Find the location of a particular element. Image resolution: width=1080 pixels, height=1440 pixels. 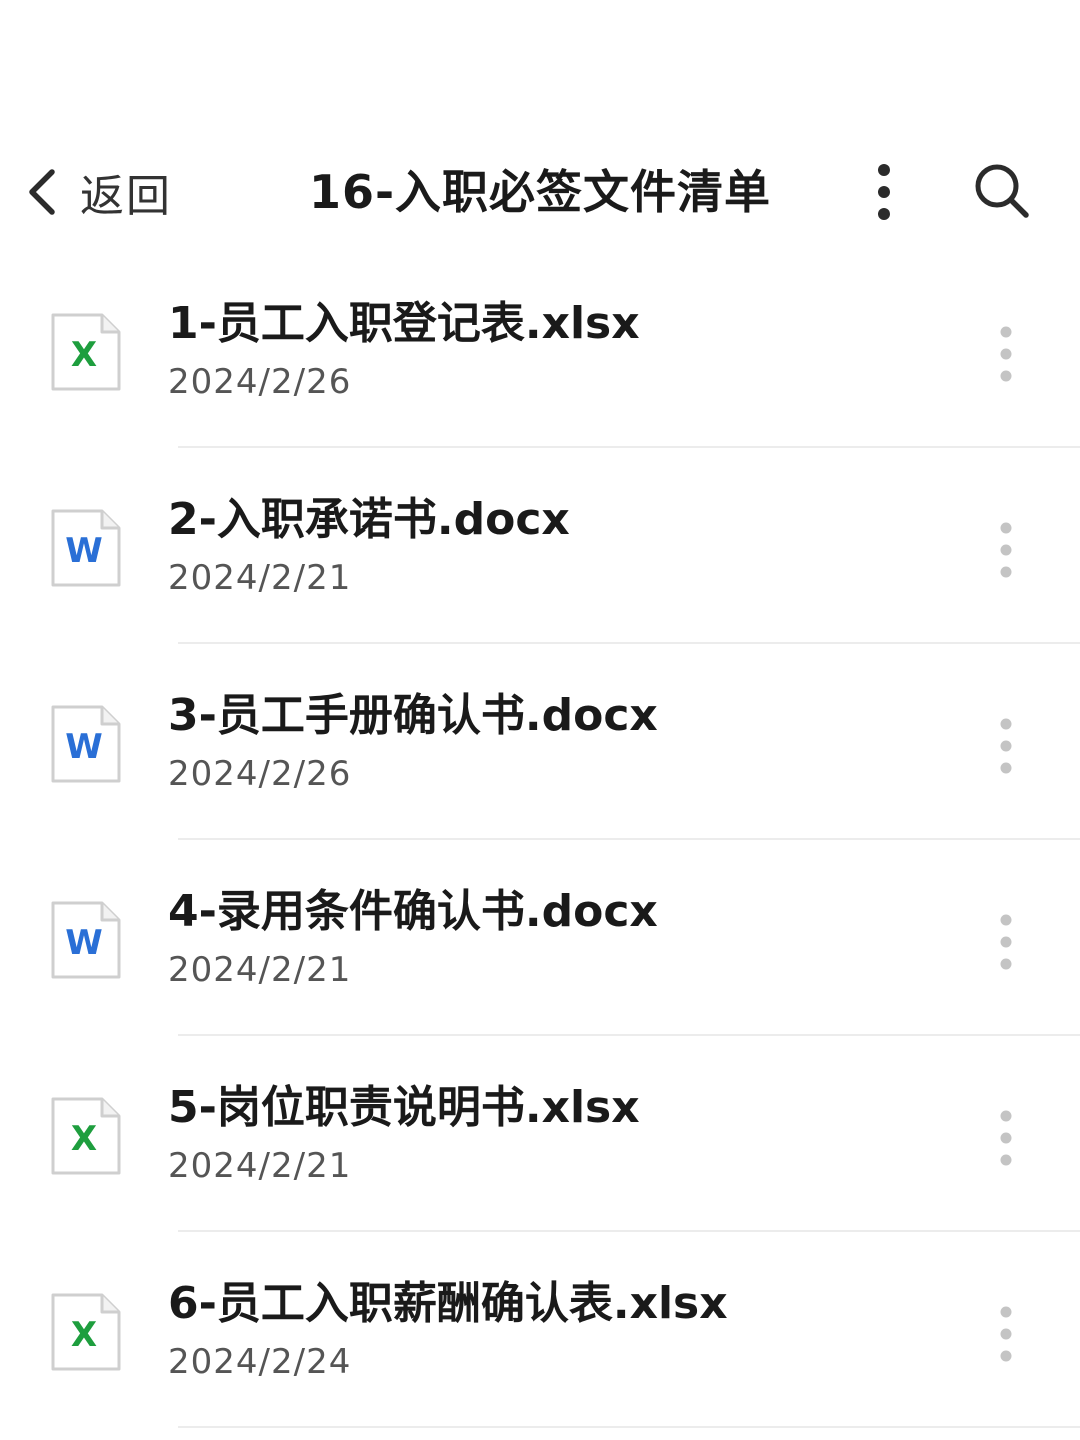

back-button: 返回 is located at coordinates (97, 192).